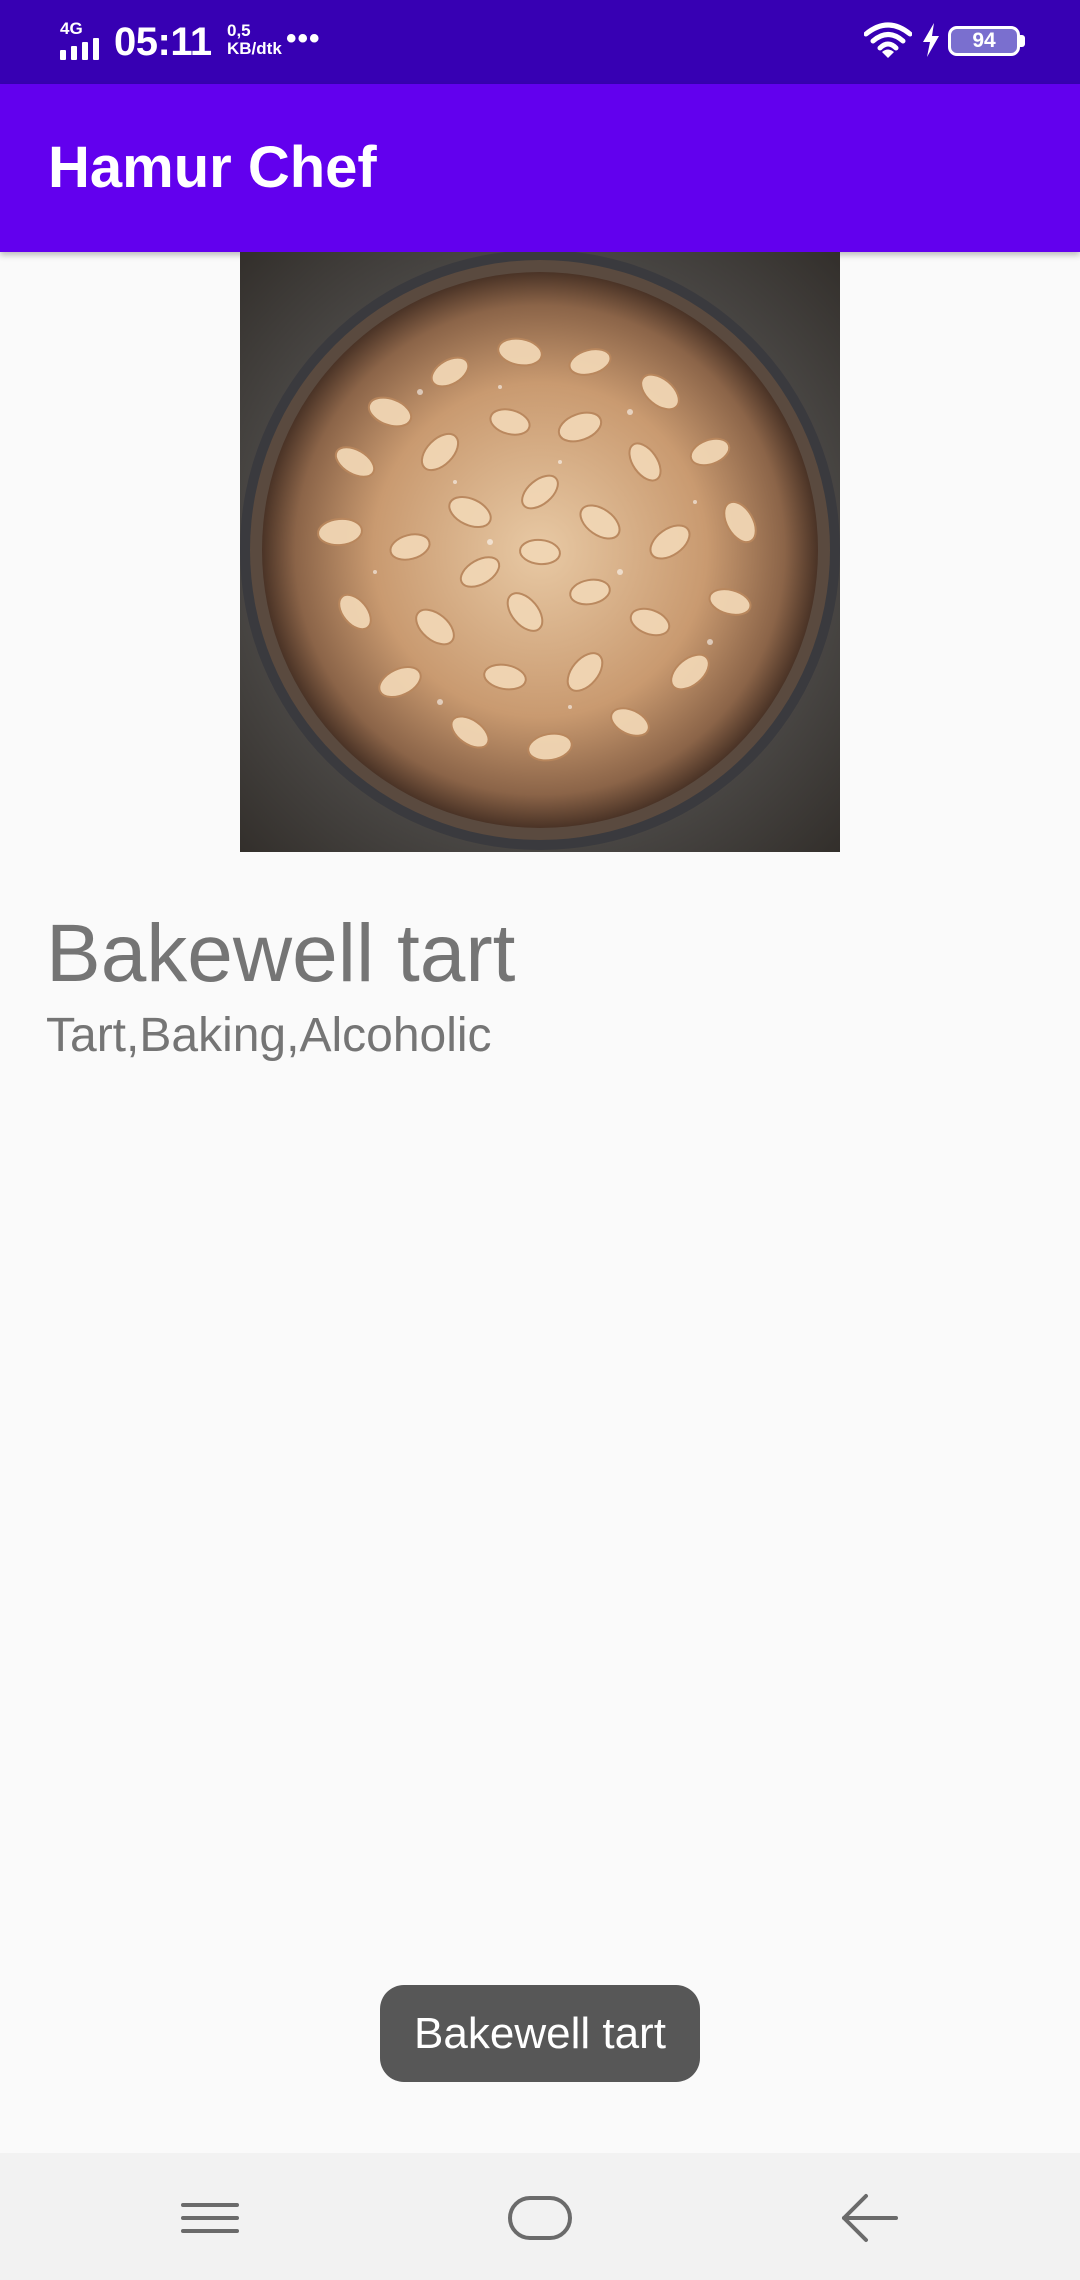 The width and height of the screenshot is (1080, 2280). I want to click on recipe-name: Bakewell tart, so click(281, 953).